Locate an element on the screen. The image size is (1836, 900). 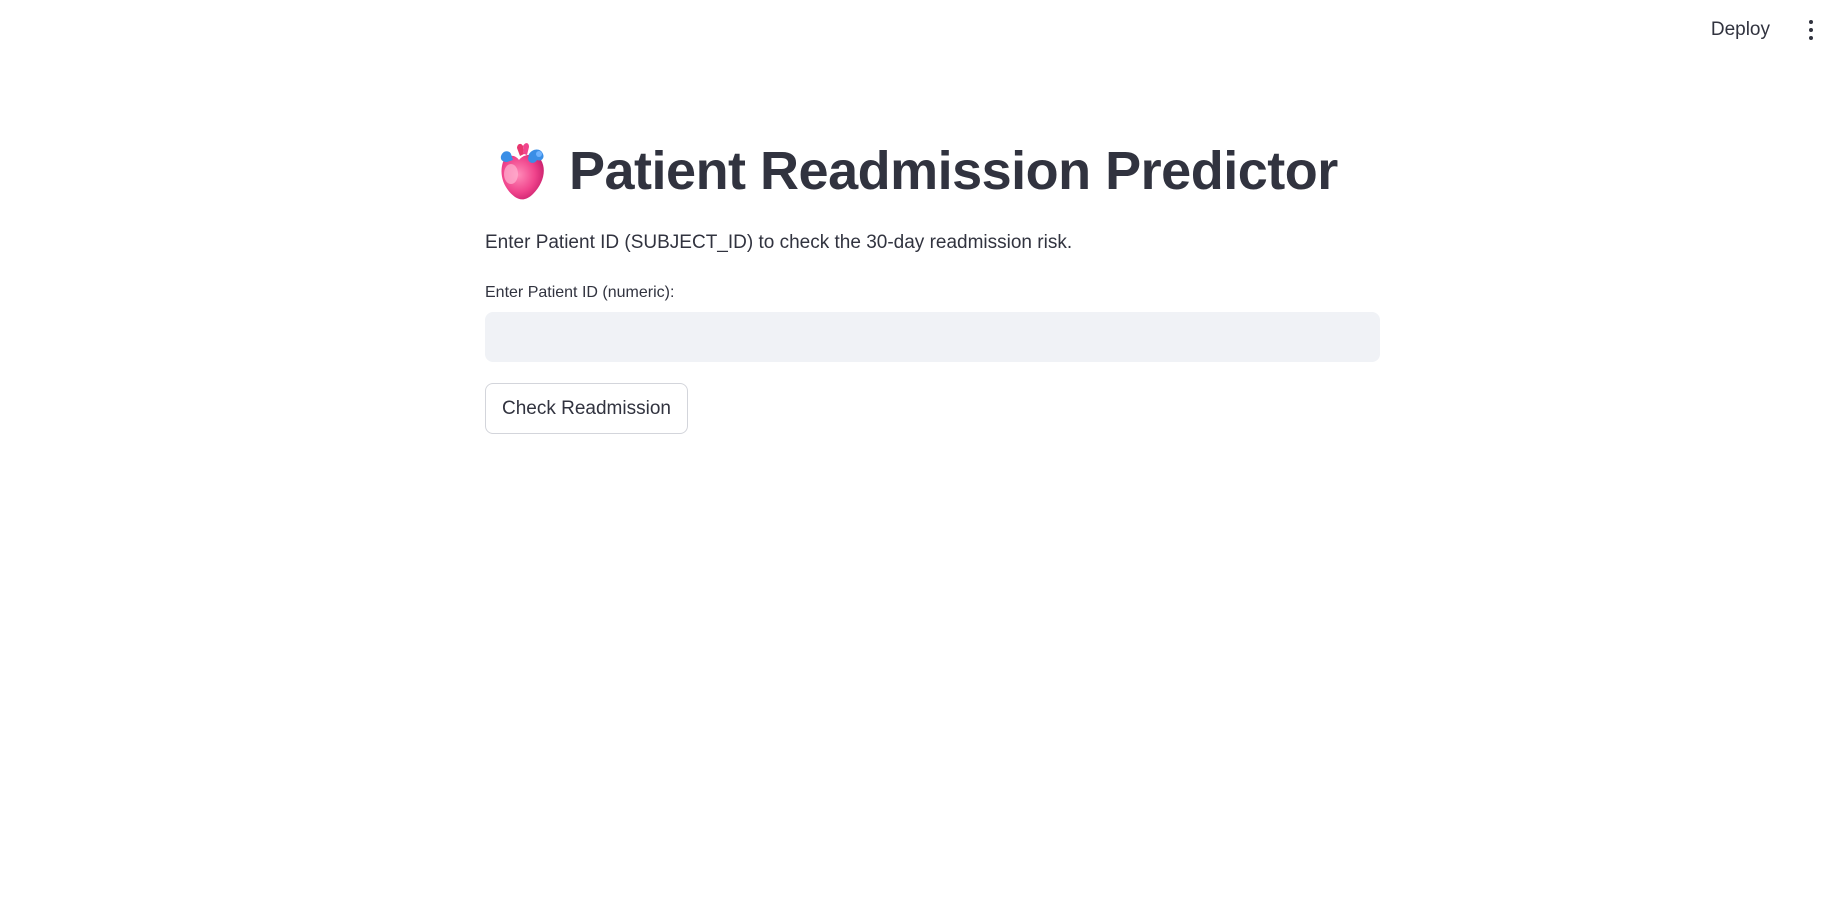
patient-id-label: Enter Patient ID (numeric): is located at coordinates (580, 292).